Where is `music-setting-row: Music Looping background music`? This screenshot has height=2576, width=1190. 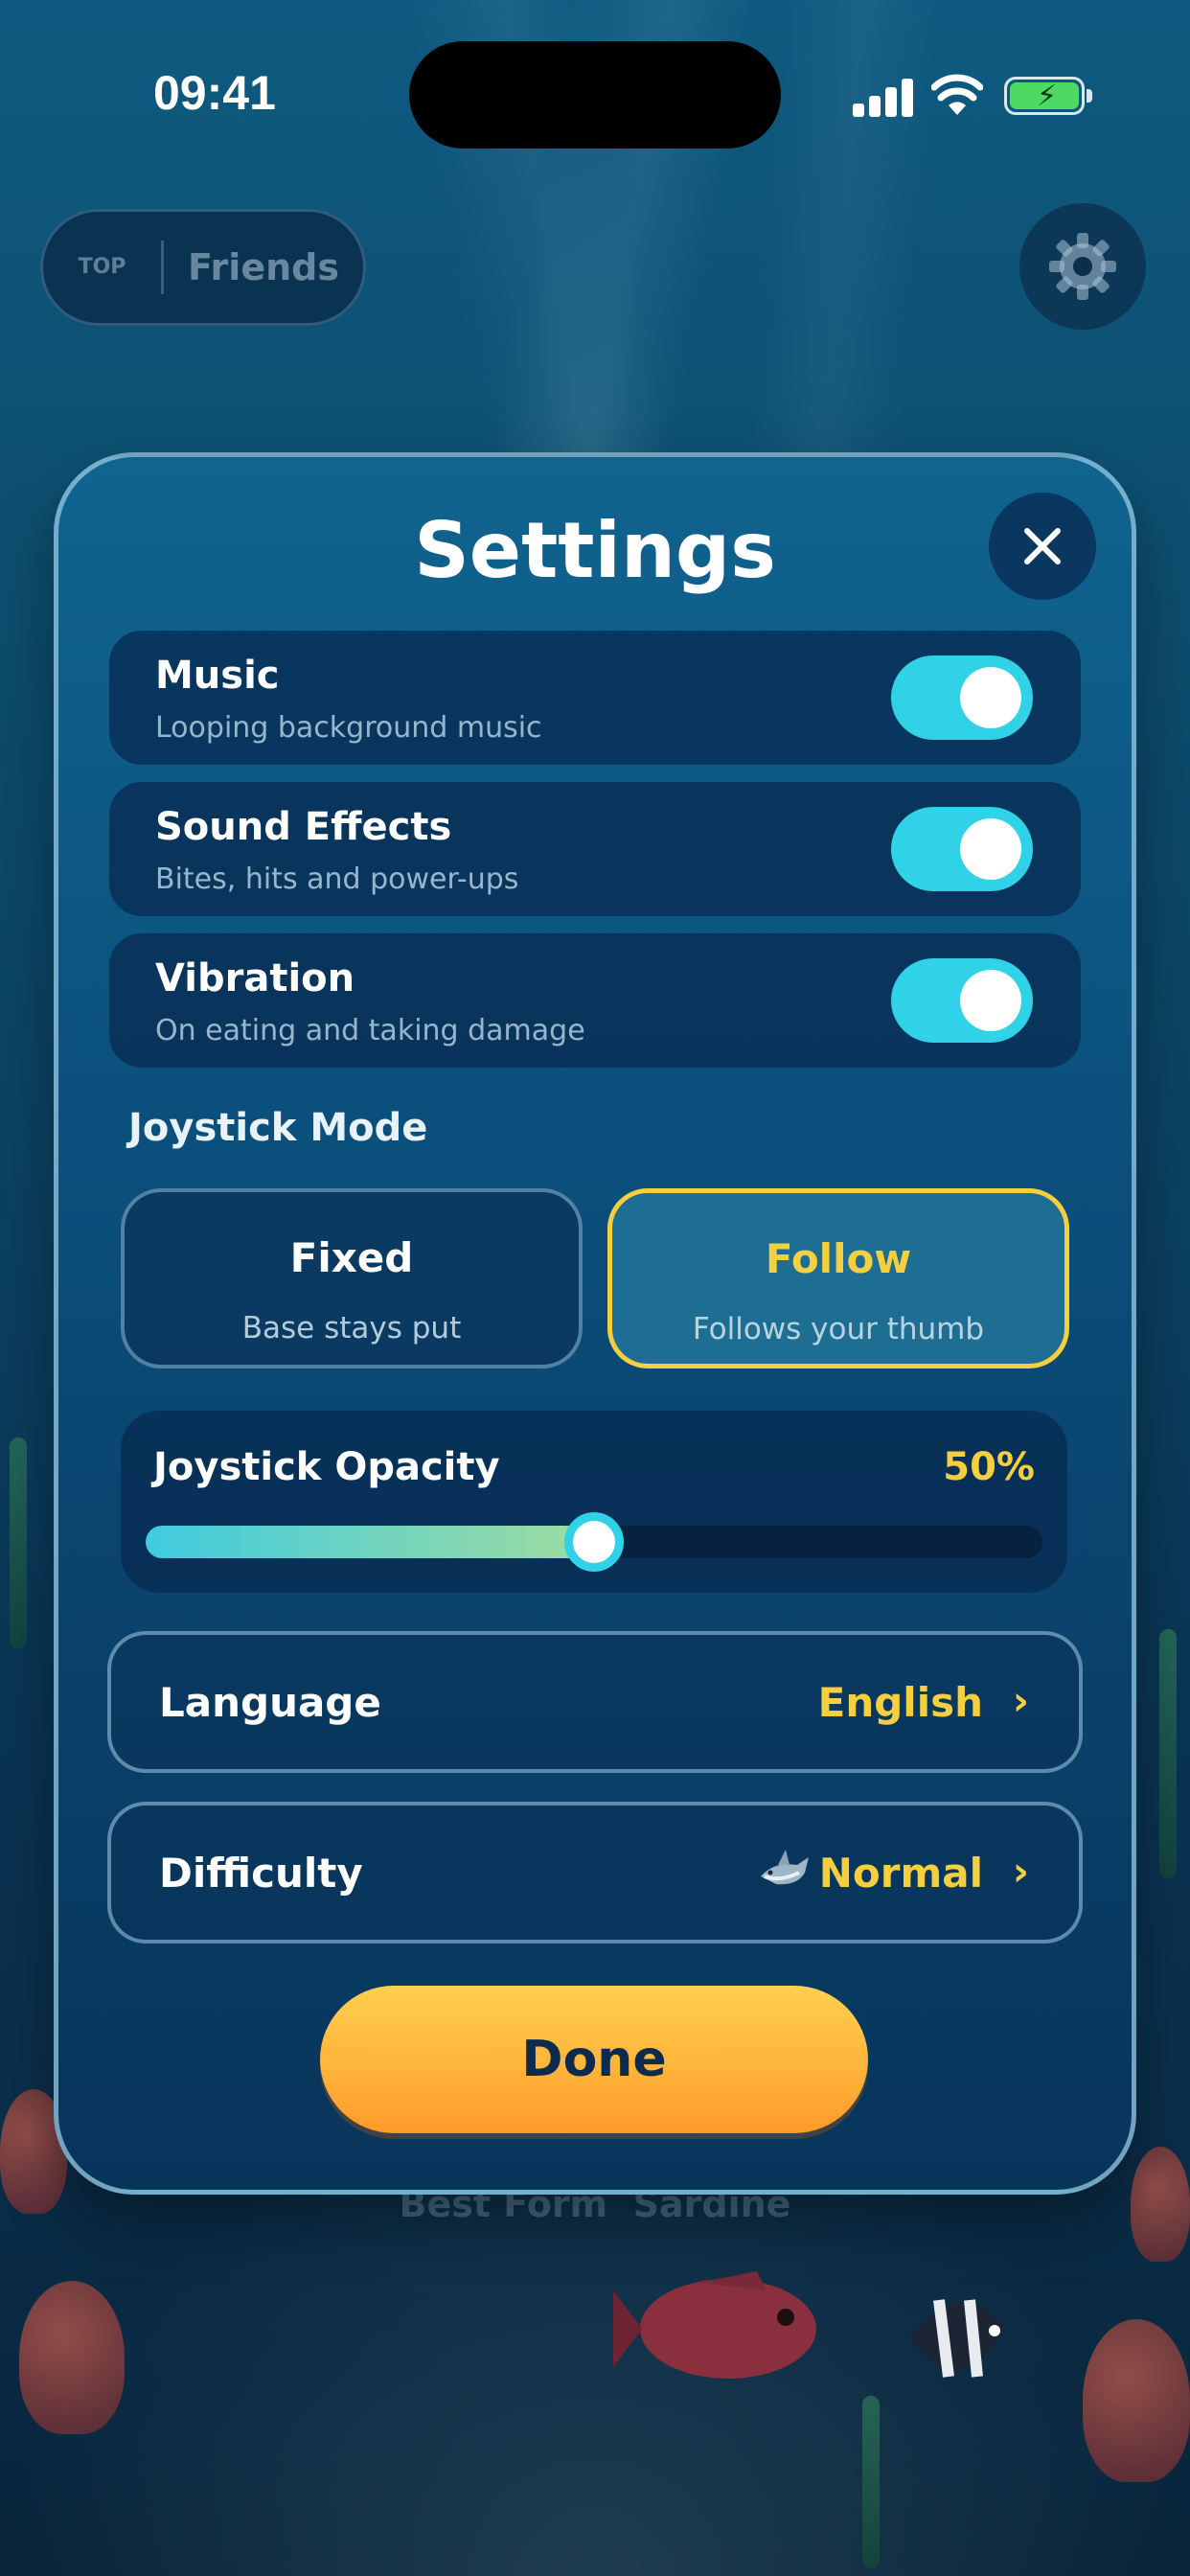
music-setting-row: Music Looping background music is located at coordinates (595, 698).